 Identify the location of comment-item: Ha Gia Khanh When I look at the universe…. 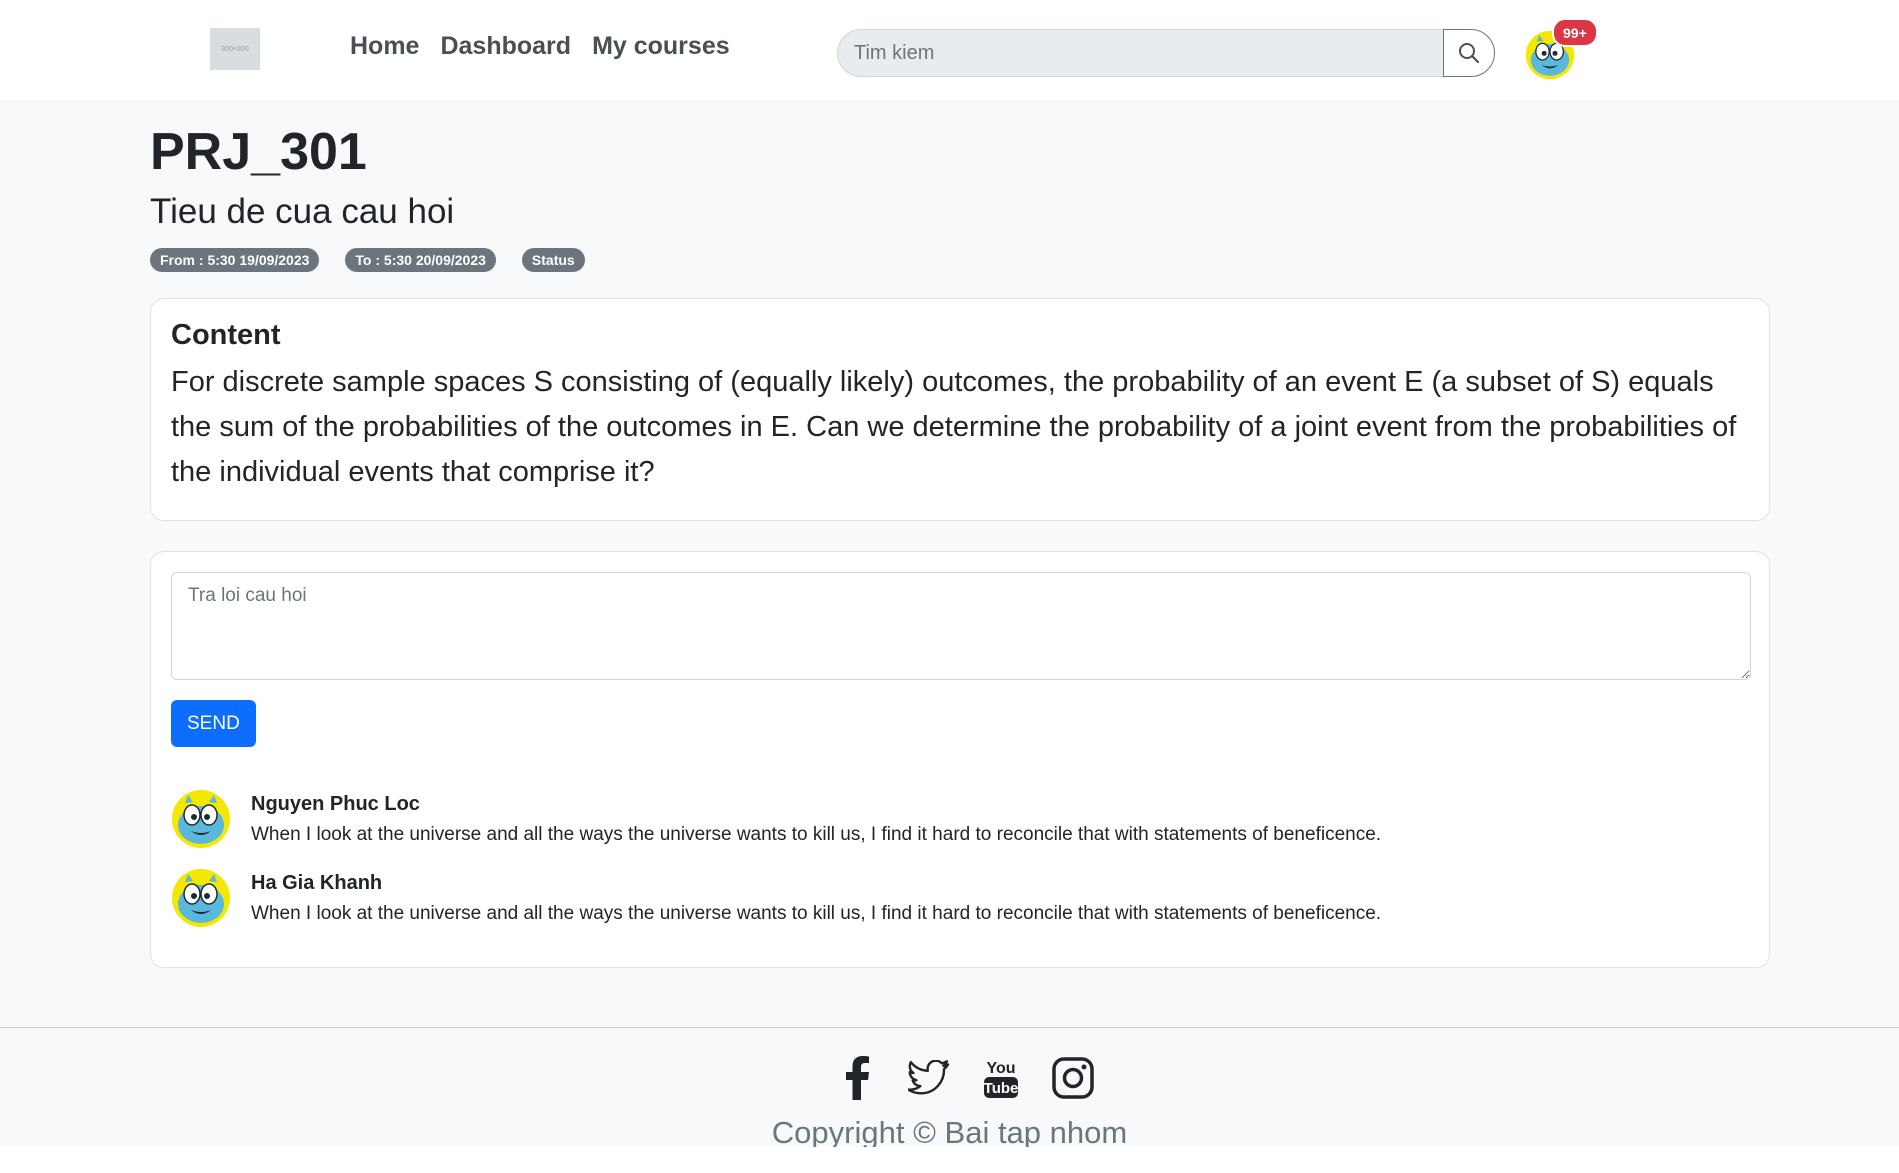
(960, 898).